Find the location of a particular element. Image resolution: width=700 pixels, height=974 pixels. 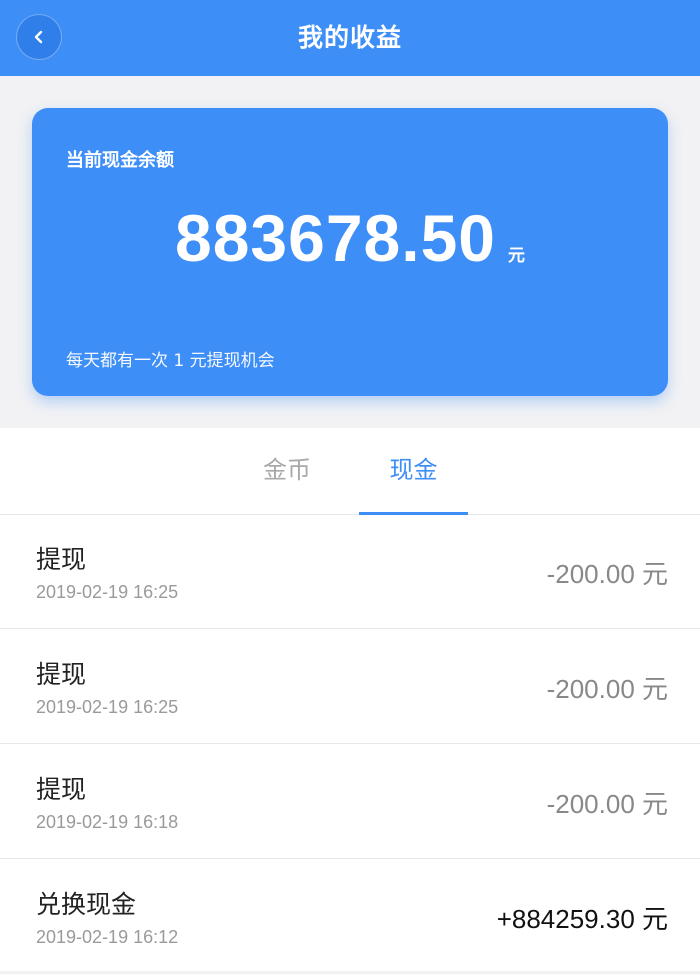

balance-row: 883678.50 元 is located at coordinates (350, 238).